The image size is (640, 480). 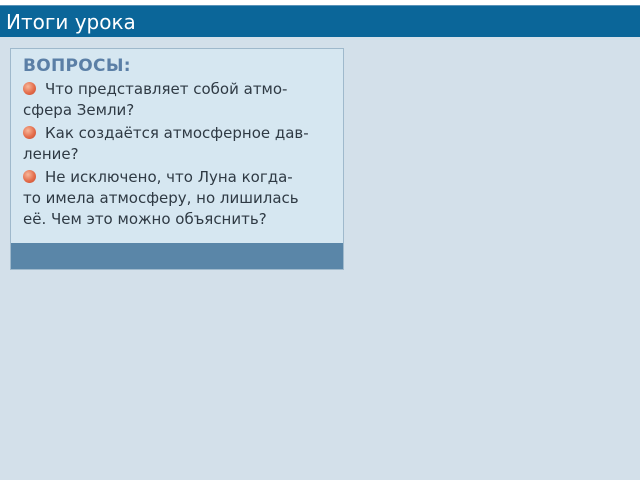 I want to click on questions-heading: ВОПРОСЫ:, so click(x=77, y=66).